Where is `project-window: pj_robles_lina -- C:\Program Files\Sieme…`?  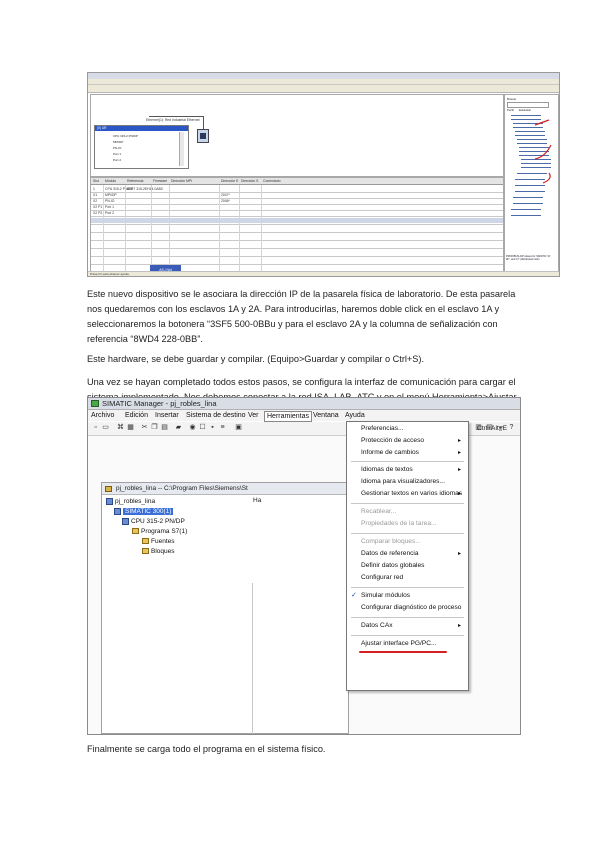
project-window: pj_robles_lina -- C:\Program Files\Sieme… is located at coordinates (225, 608).